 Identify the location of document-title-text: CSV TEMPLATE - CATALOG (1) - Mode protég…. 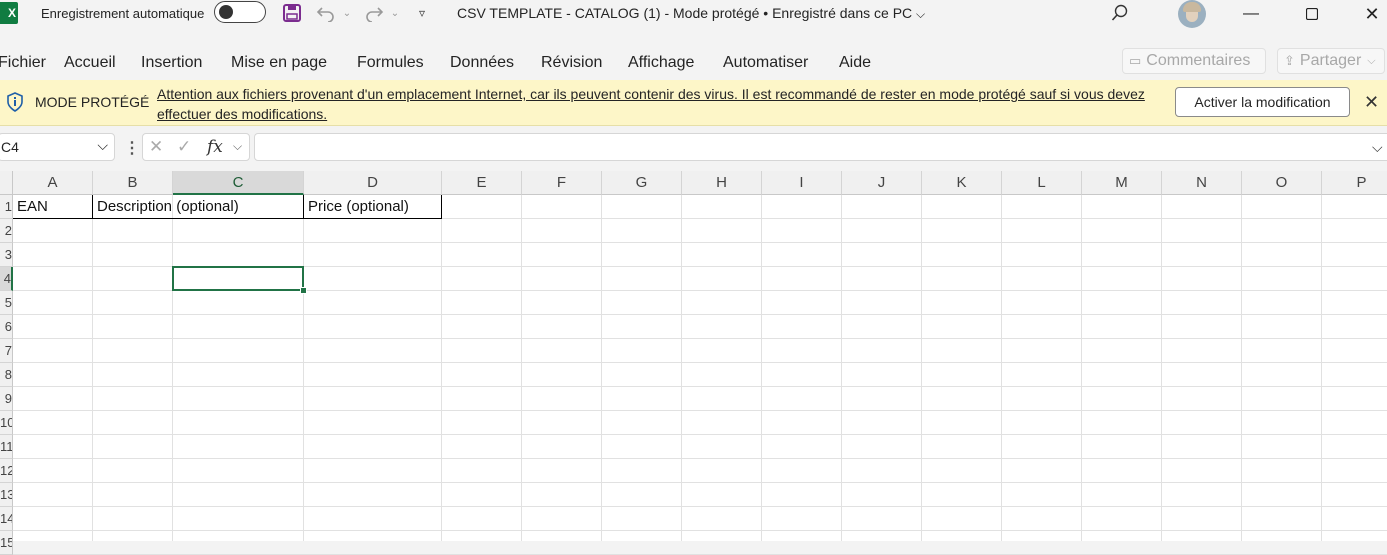
(685, 13).